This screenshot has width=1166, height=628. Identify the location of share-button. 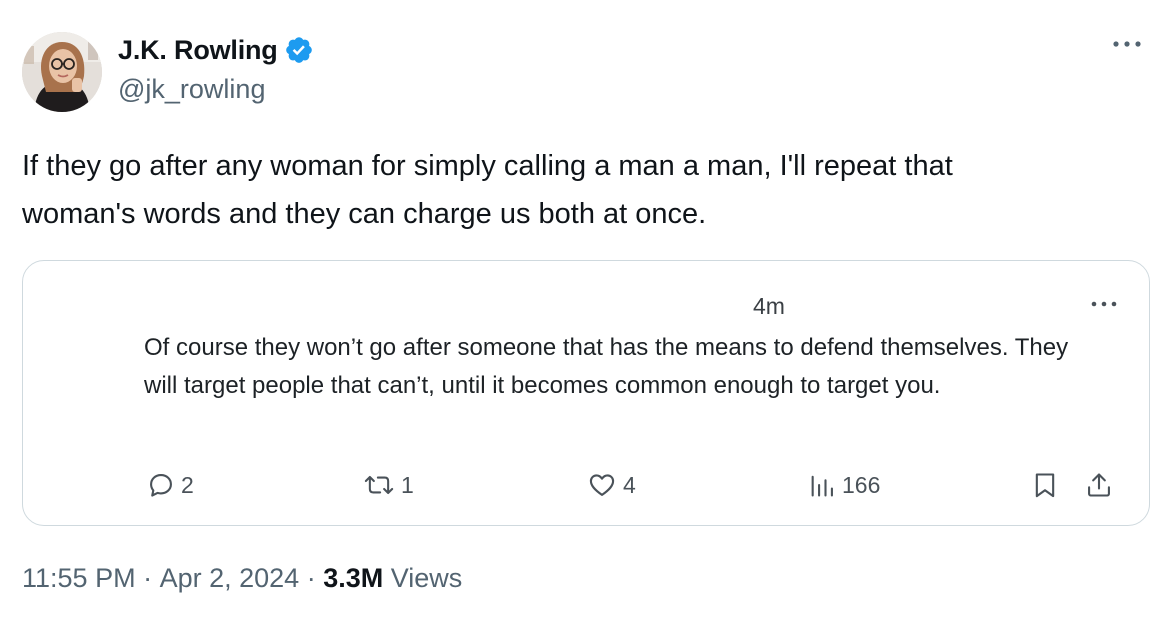
(1099, 485).